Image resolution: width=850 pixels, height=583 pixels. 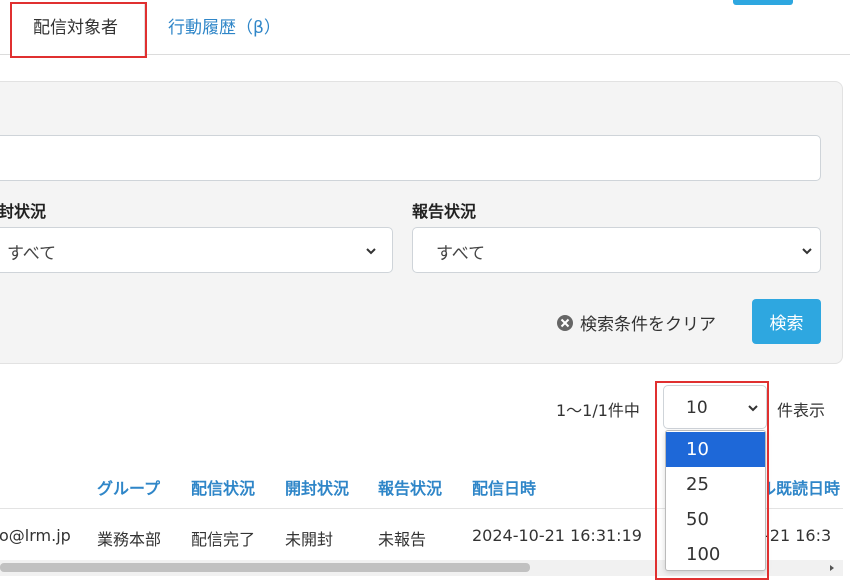 I want to click on col-header-read-at: ル既読日時, so click(x=800, y=487).